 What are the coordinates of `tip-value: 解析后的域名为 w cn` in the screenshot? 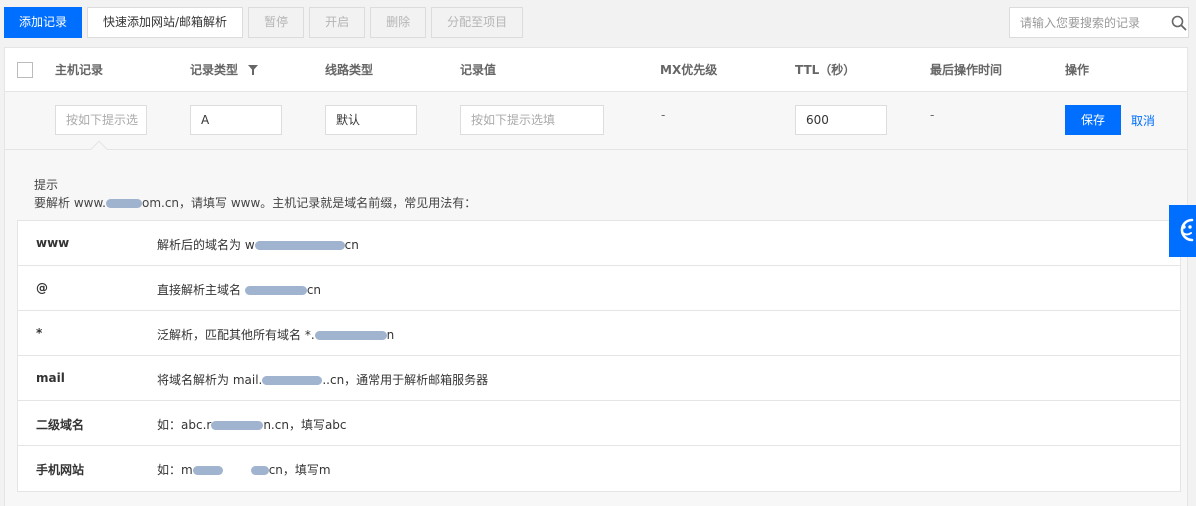 It's located at (258, 244).